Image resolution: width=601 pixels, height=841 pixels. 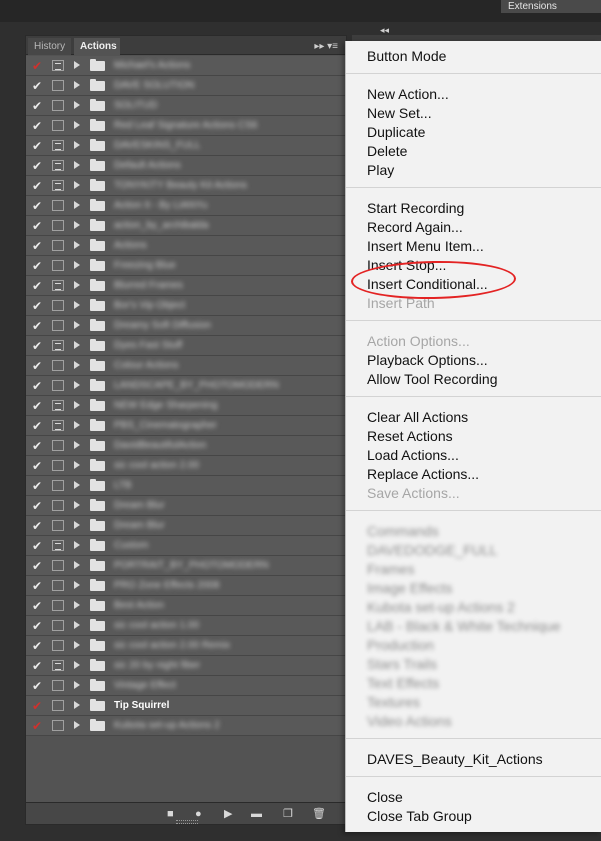 What do you see at coordinates (186, 386) in the screenshot?
I see `action-set-row: ✔ LANDSCAPE_BY_PHOTOMODERN` at bounding box center [186, 386].